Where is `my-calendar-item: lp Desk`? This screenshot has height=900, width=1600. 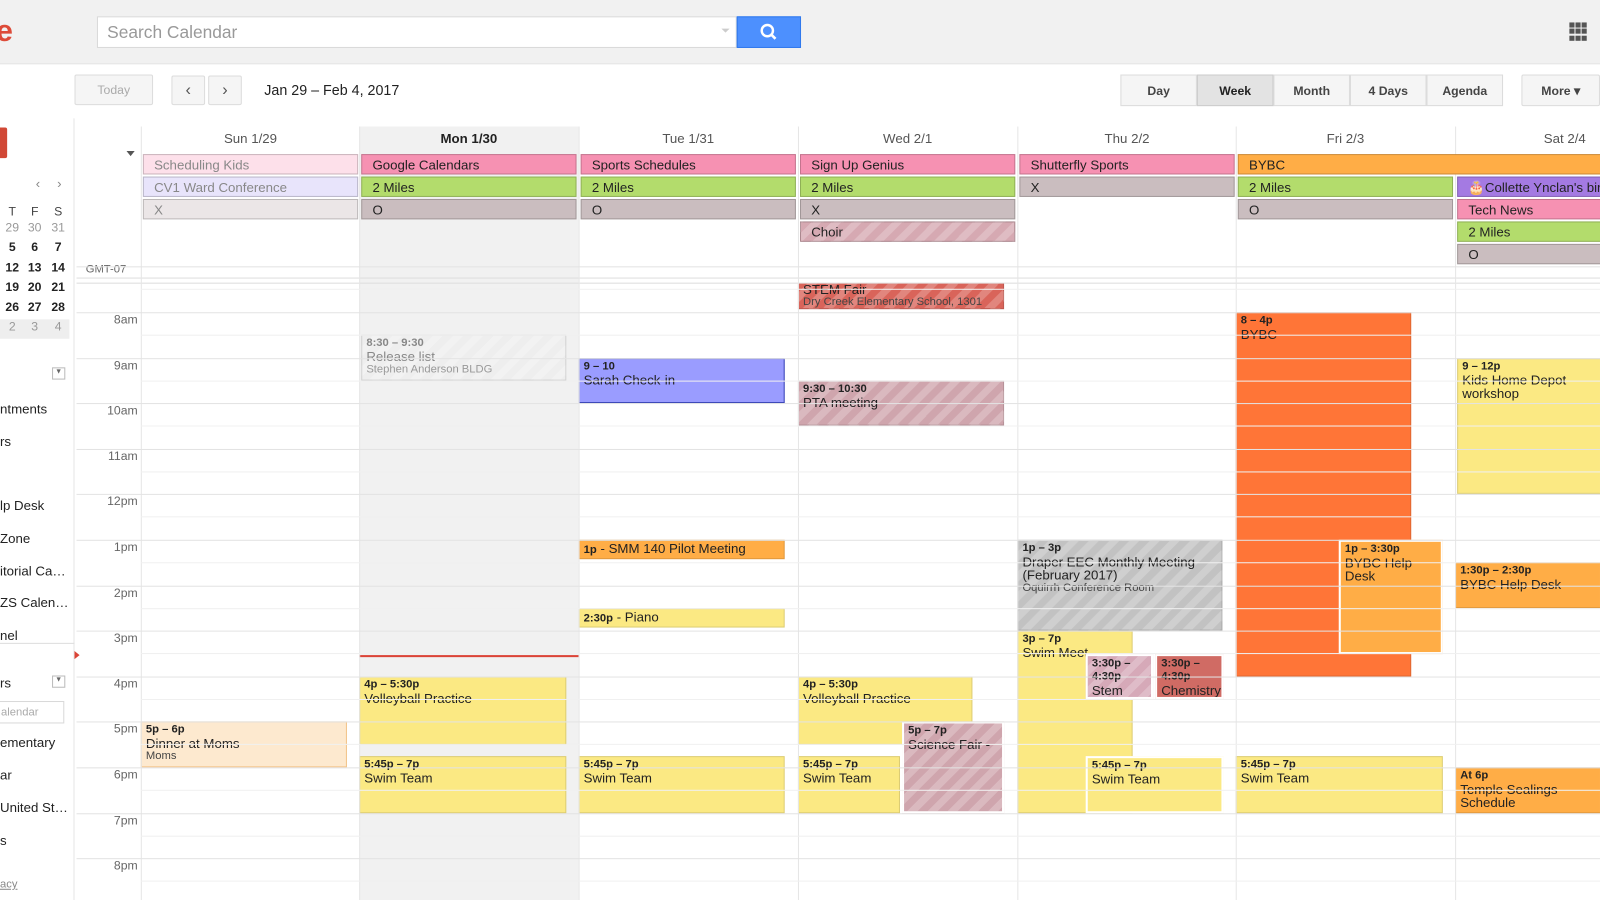 my-calendar-item: lp Desk is located at coordinates (22, 505).